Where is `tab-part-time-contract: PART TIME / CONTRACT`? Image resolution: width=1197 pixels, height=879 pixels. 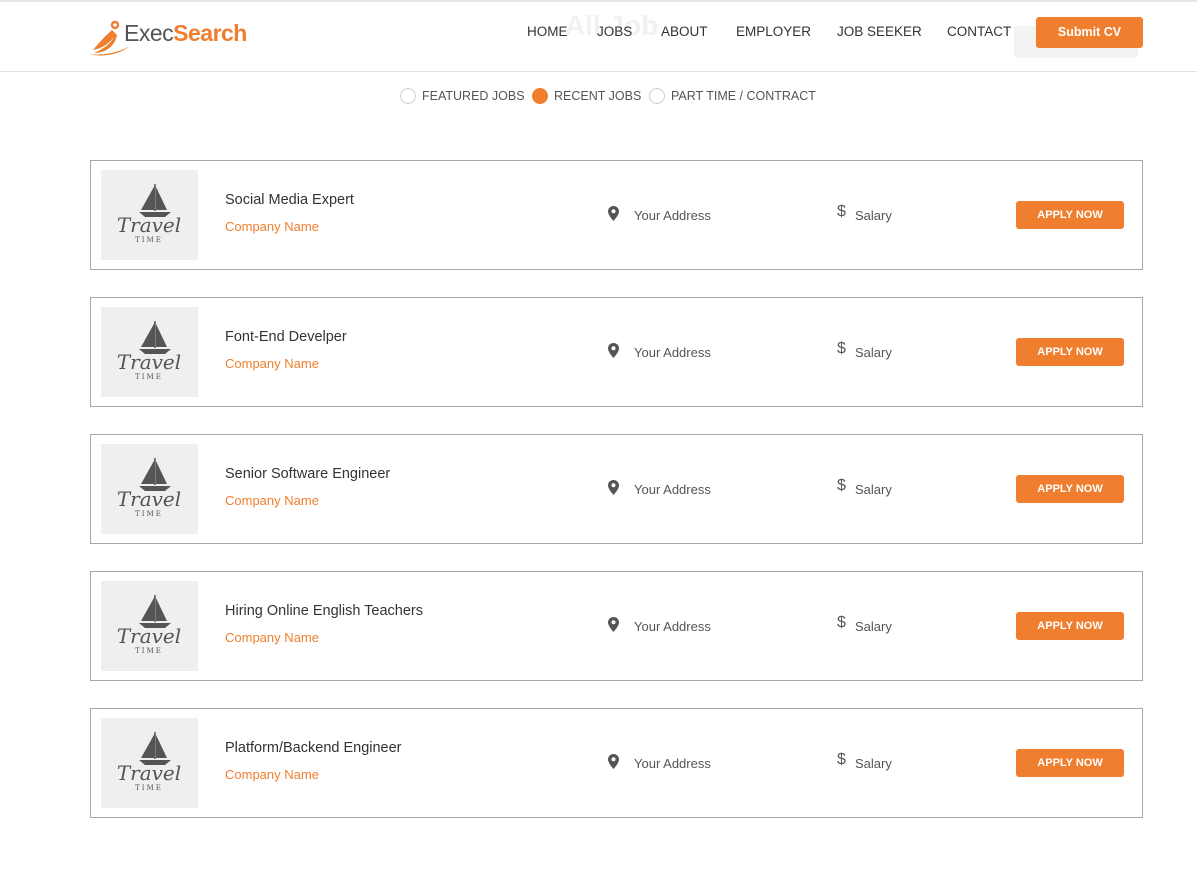 tab-part-time-contract: PART TIME / CONTRACT is located at coordinates (732, 96).